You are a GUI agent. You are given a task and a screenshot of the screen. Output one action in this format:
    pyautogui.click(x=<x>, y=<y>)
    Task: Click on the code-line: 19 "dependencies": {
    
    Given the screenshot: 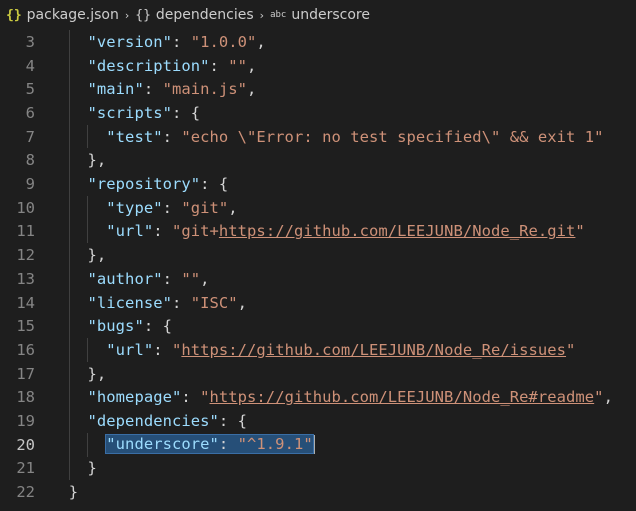 What is the action you would take?
    pyautogui.click(x=318, y=421)
    